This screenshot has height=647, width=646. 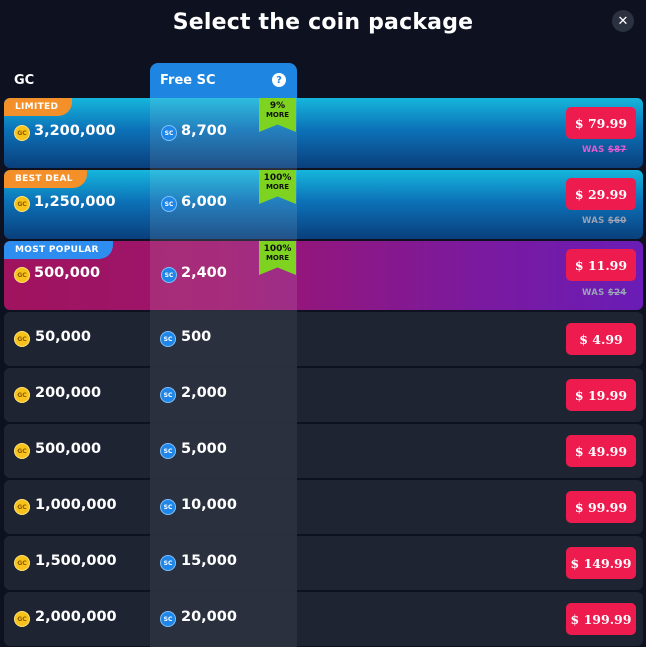 What do you see at coordinates (601, 123) in the screenshot?
I see `buy-button: $ 79.99` at bounding box center [601, 123].